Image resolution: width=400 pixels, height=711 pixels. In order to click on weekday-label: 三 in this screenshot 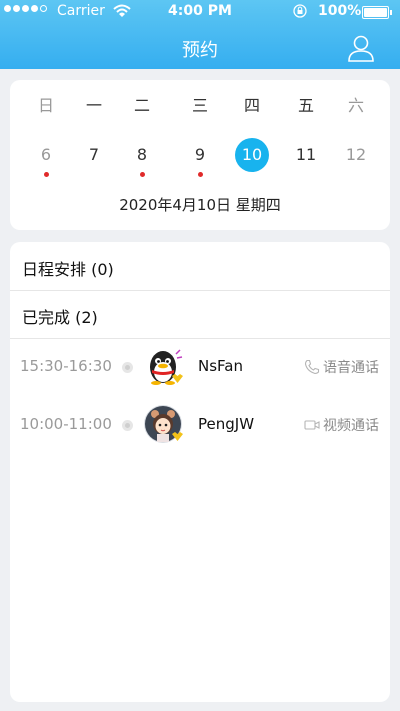, I will do `click(199, 105)`.